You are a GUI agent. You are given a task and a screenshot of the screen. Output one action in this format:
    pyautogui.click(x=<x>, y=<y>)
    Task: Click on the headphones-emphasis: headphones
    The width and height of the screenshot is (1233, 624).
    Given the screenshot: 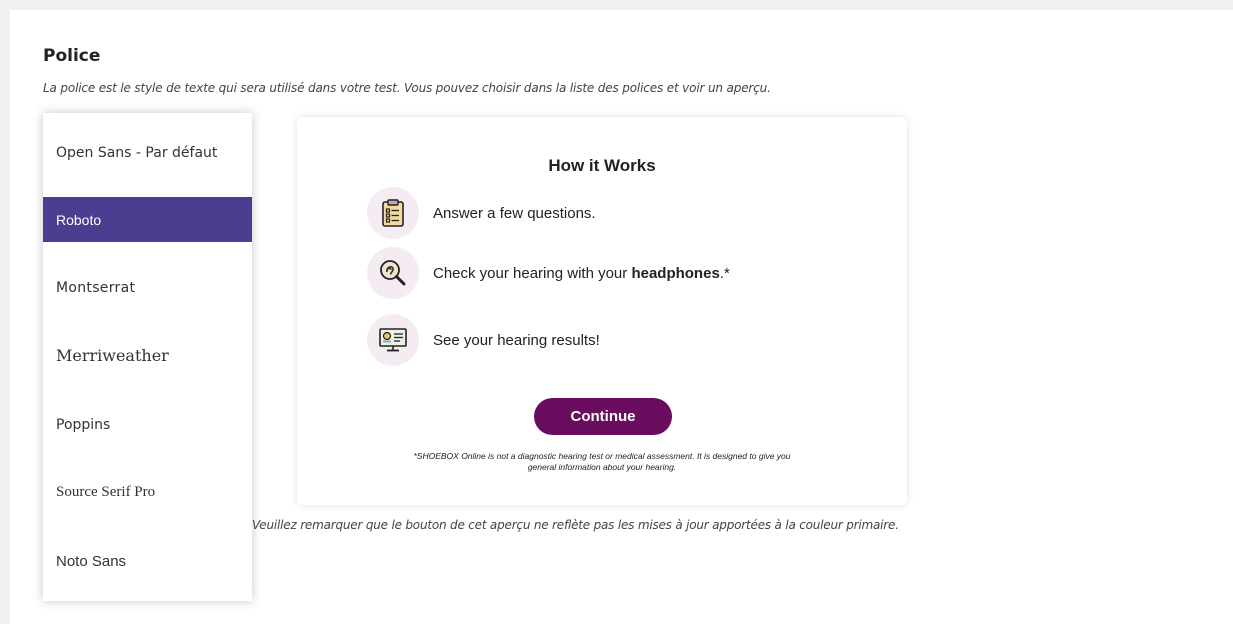 What is the action you would take?
    pyautogui.click(x=675, y=273)
    